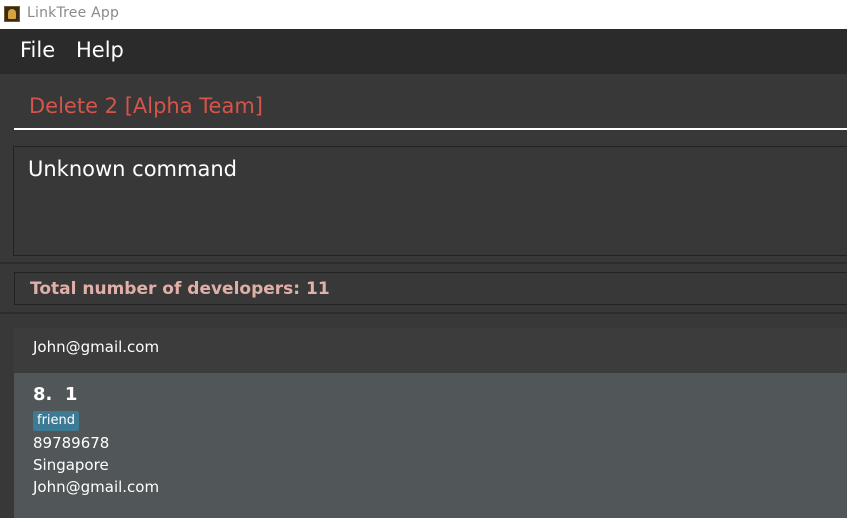  Describe the element at coordinates (12, 14) in the screenshot. I see `app-icon` at that location.